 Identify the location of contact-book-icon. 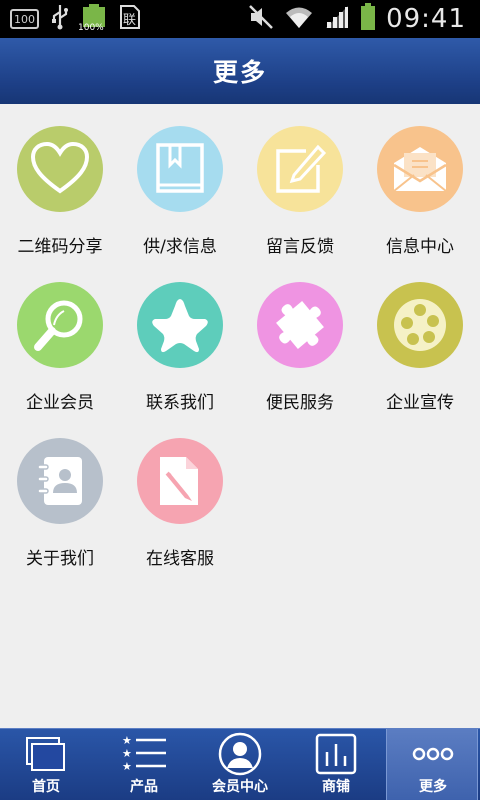
(60, 481).